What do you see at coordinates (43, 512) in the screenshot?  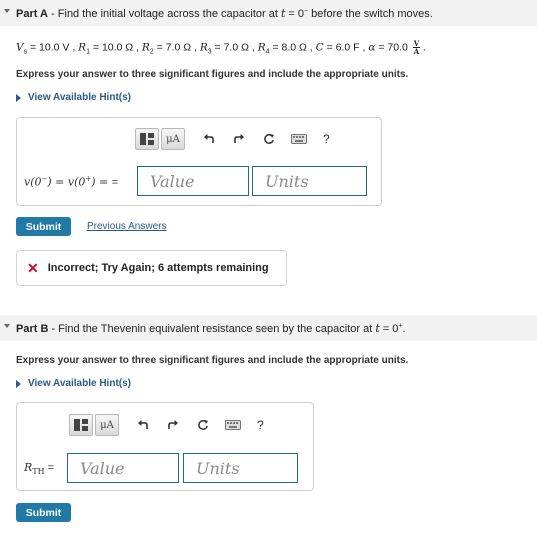 I see `part-b-submit-button: Submit` at bounding box center [43, 512].